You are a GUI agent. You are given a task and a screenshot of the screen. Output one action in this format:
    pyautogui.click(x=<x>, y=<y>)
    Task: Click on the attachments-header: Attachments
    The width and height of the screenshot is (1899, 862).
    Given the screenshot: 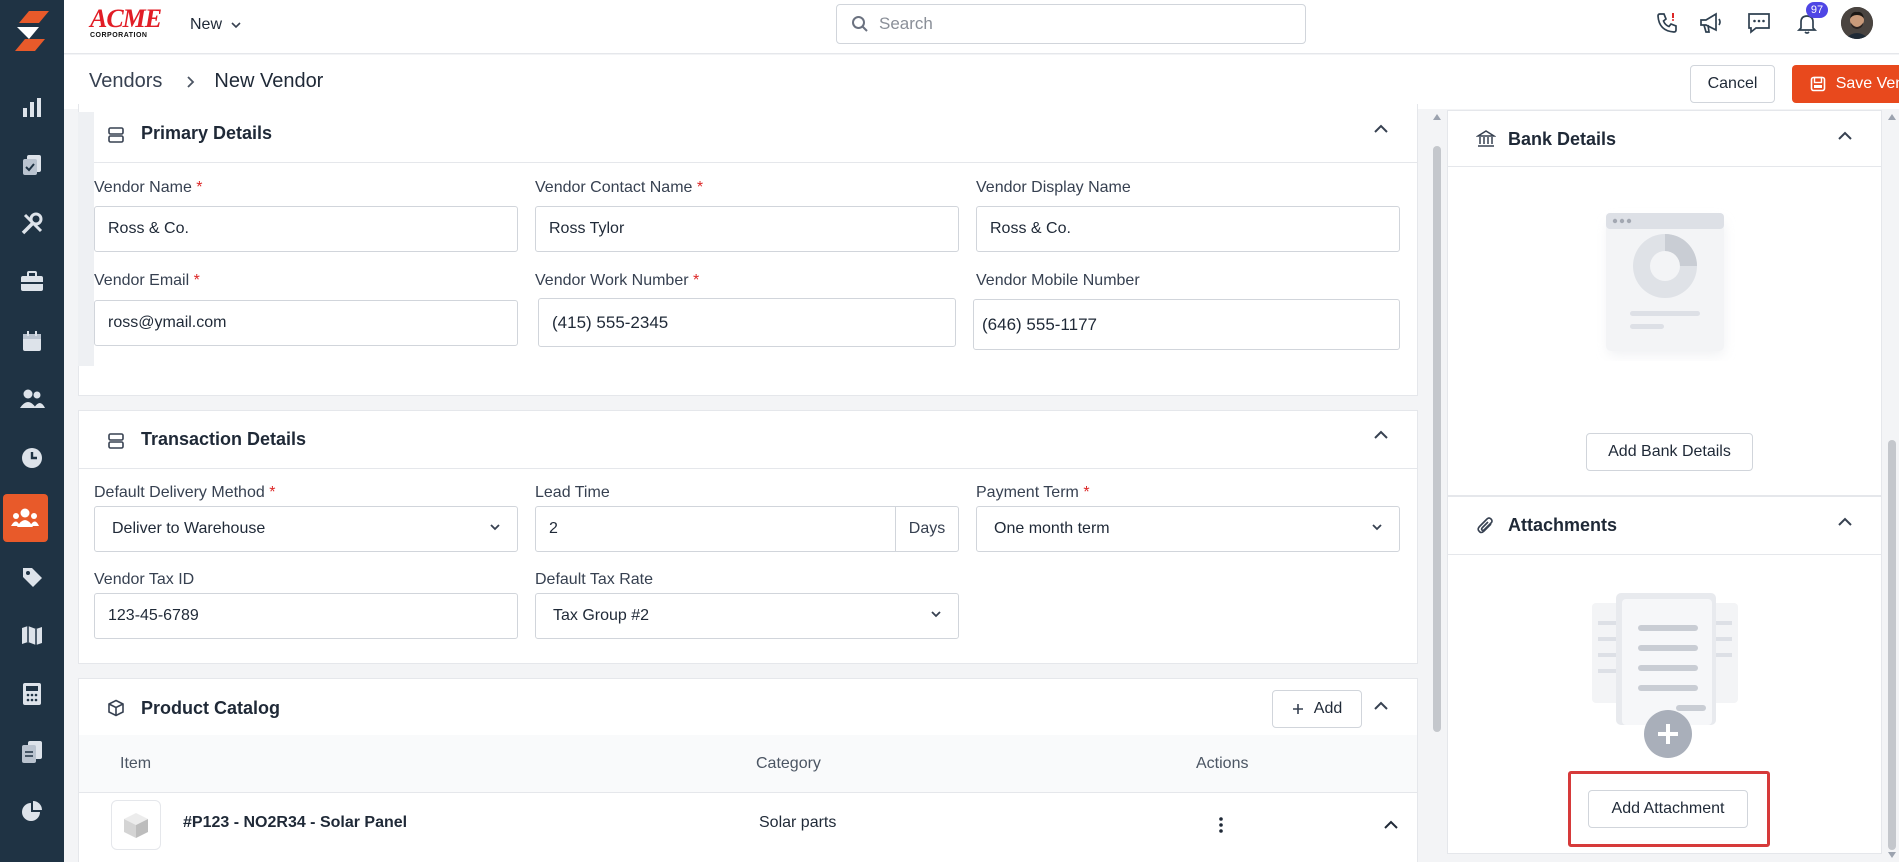 What is the action you would take?
    pyautogui.click(x=1664, y=526)
    